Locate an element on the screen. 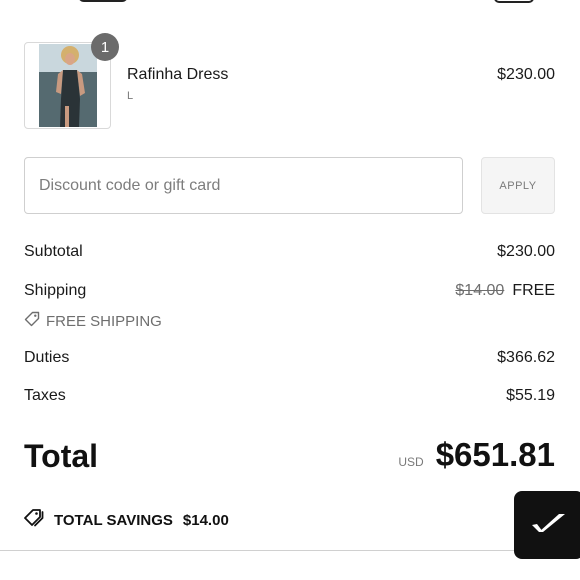 The image size is (580, 580). free-shipping-label: FREE SHIPPING is located at coordinates (104, 321).